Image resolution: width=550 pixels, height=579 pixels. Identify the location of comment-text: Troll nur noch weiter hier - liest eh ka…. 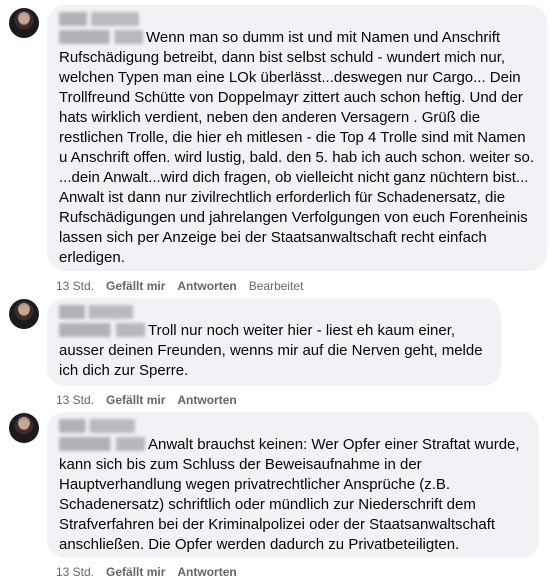
(274, 351).